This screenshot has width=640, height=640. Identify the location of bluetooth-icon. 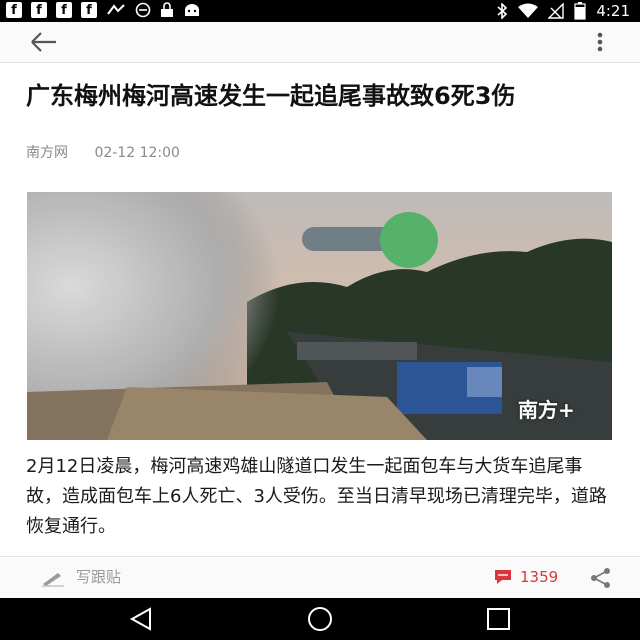
(502, 11).